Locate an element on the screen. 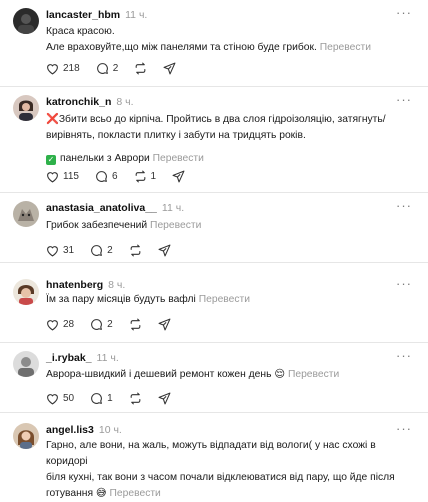 This screenshot has width=428, height=502. comment-header: _i.rybak_ 11 ч. is located at coordinates (82, 358).